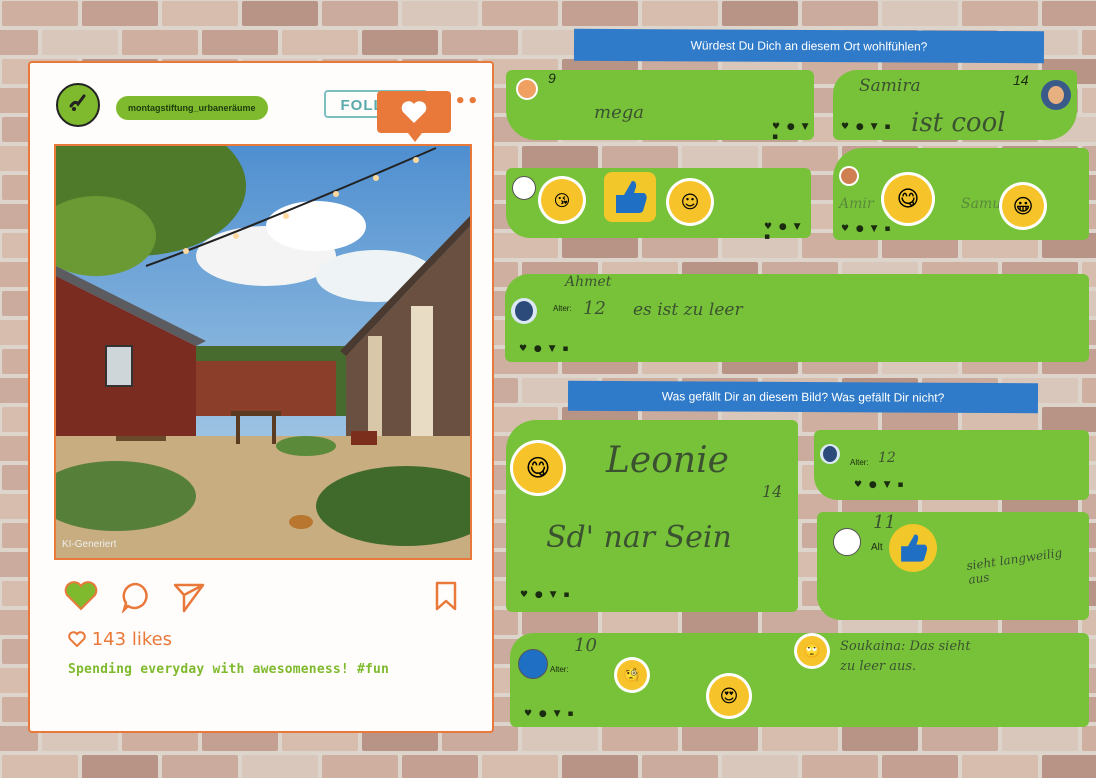 The height and width of the screenshot is (778, 1096). Describe the element at coordinates (585, 645) in the screenshot. I see `note-age: 10` at that location.